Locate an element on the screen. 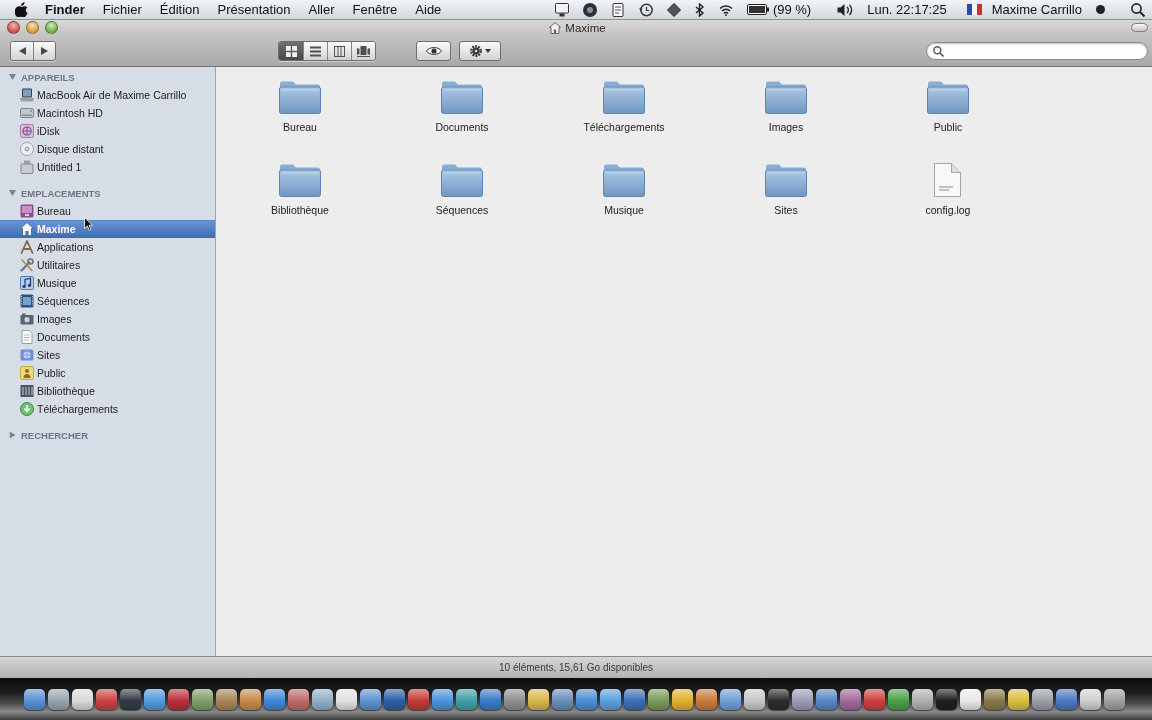 Image resolution: width=1152 pixels, height=720 pixels. back-button is located at coordinates (22, 51).